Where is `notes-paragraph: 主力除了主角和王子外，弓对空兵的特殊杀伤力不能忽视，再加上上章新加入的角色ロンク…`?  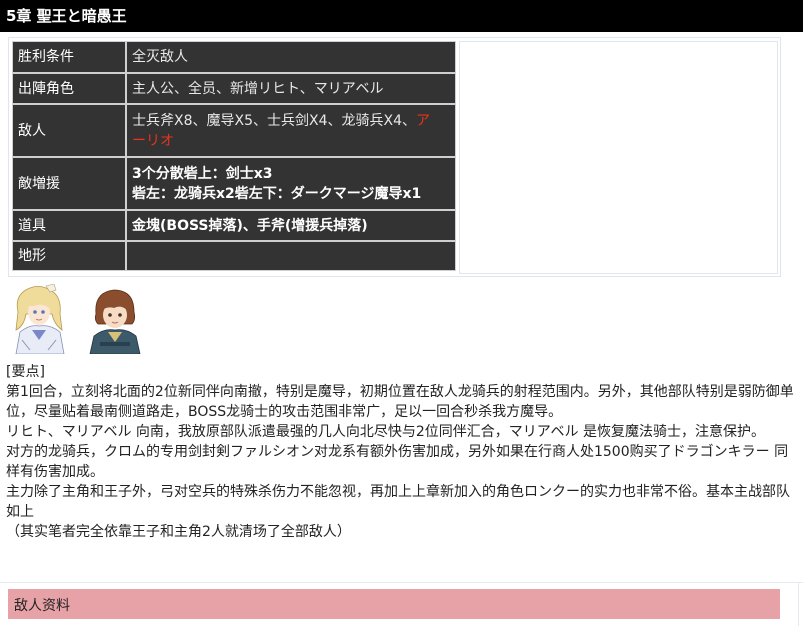 notes-paragraph: 主力除了主角和王子外，弓对空兵的特殊杀伤力不能忽视，再加上上章新加入的角色ロンク… is located at coordinates (398, 502).